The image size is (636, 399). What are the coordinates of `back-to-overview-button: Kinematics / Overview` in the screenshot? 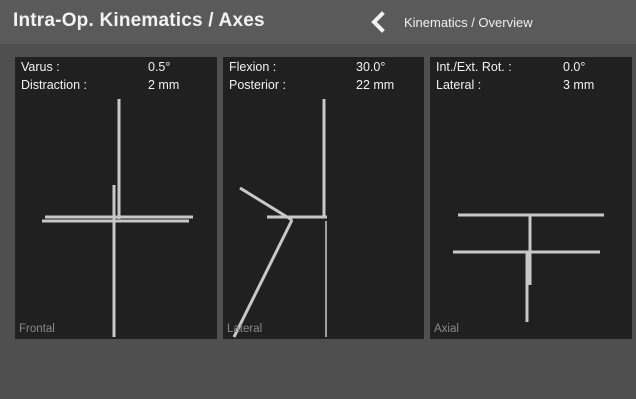 It's located at (483, 22).